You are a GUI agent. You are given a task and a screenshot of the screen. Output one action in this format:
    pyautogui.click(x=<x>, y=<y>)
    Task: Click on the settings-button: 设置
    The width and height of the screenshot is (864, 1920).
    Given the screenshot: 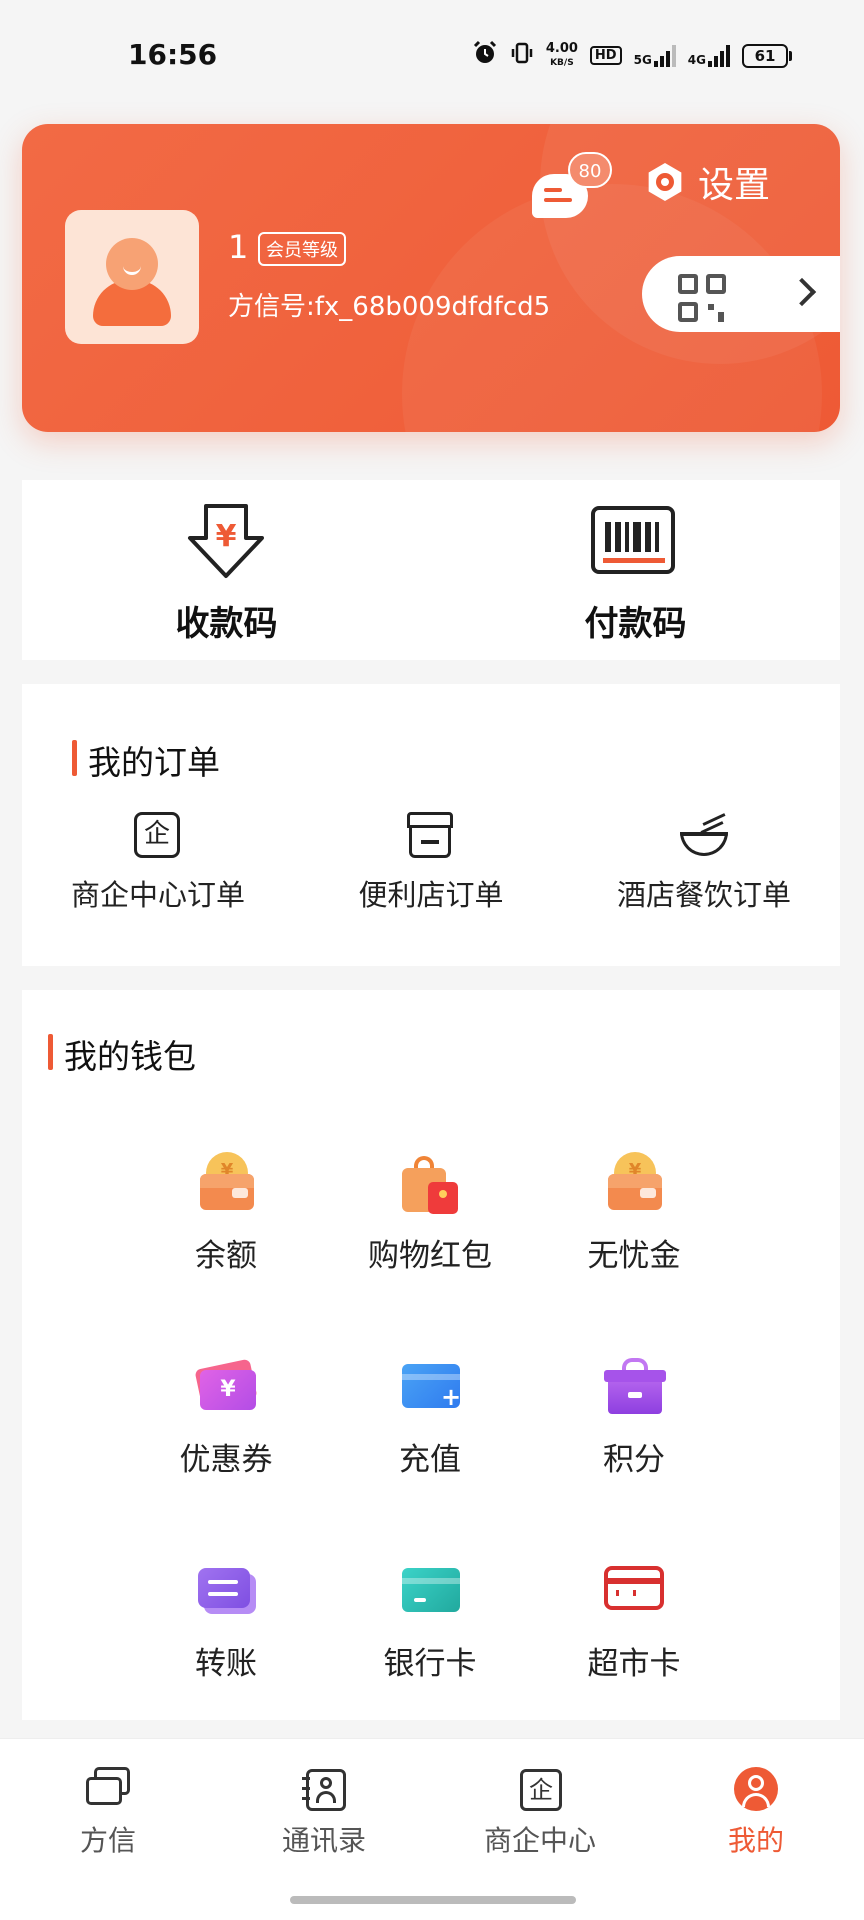 What is the action you would take?
    pyautogui.click(x=706, y=182)
    